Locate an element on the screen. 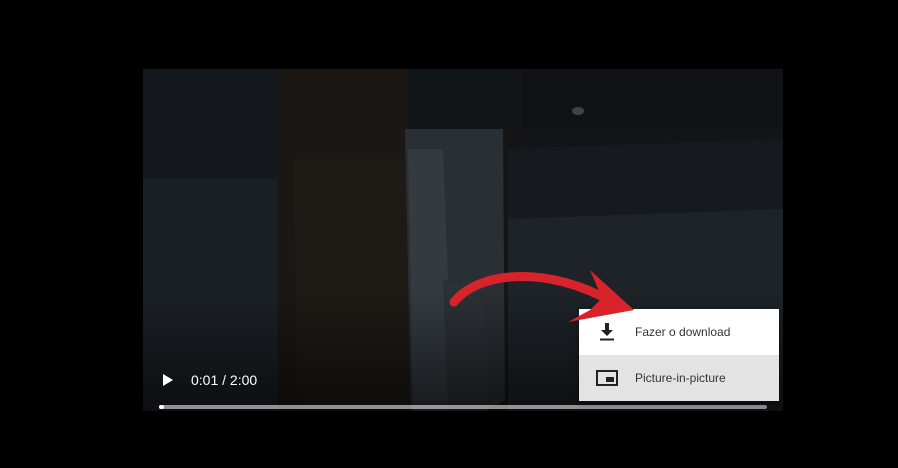 The image size is (898, 468). download-icon is located at coordinates (607, 332).